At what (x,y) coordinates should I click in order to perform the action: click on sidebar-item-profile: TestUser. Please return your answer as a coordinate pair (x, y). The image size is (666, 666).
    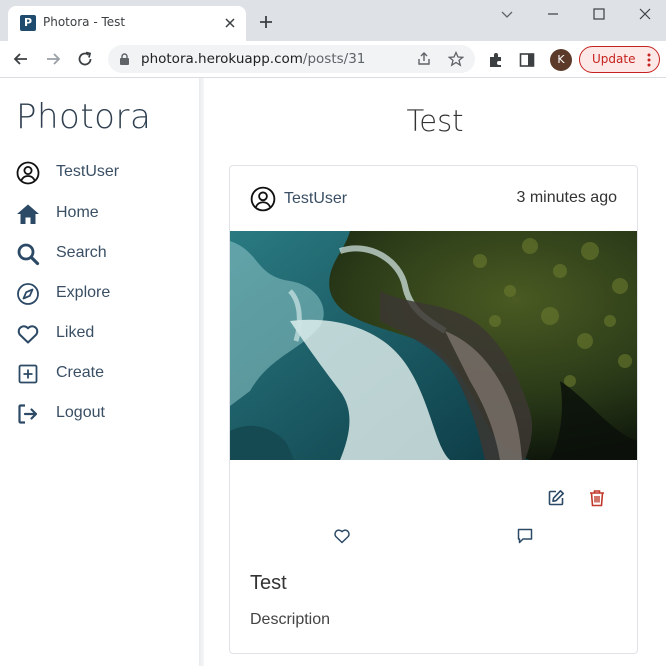
    Looking at the image, I should click on (103, 173).